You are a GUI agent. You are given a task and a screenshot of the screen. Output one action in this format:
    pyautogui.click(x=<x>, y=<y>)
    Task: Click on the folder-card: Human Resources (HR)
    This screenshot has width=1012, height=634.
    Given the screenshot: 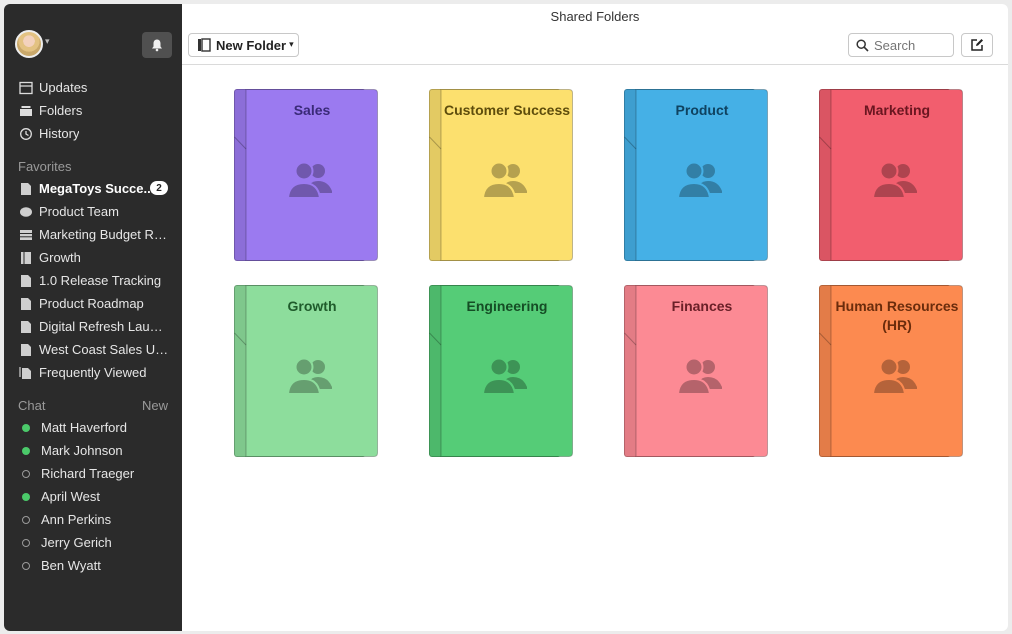 What is the action you would take?
    pyautogui.click(x=891, y=371)
    